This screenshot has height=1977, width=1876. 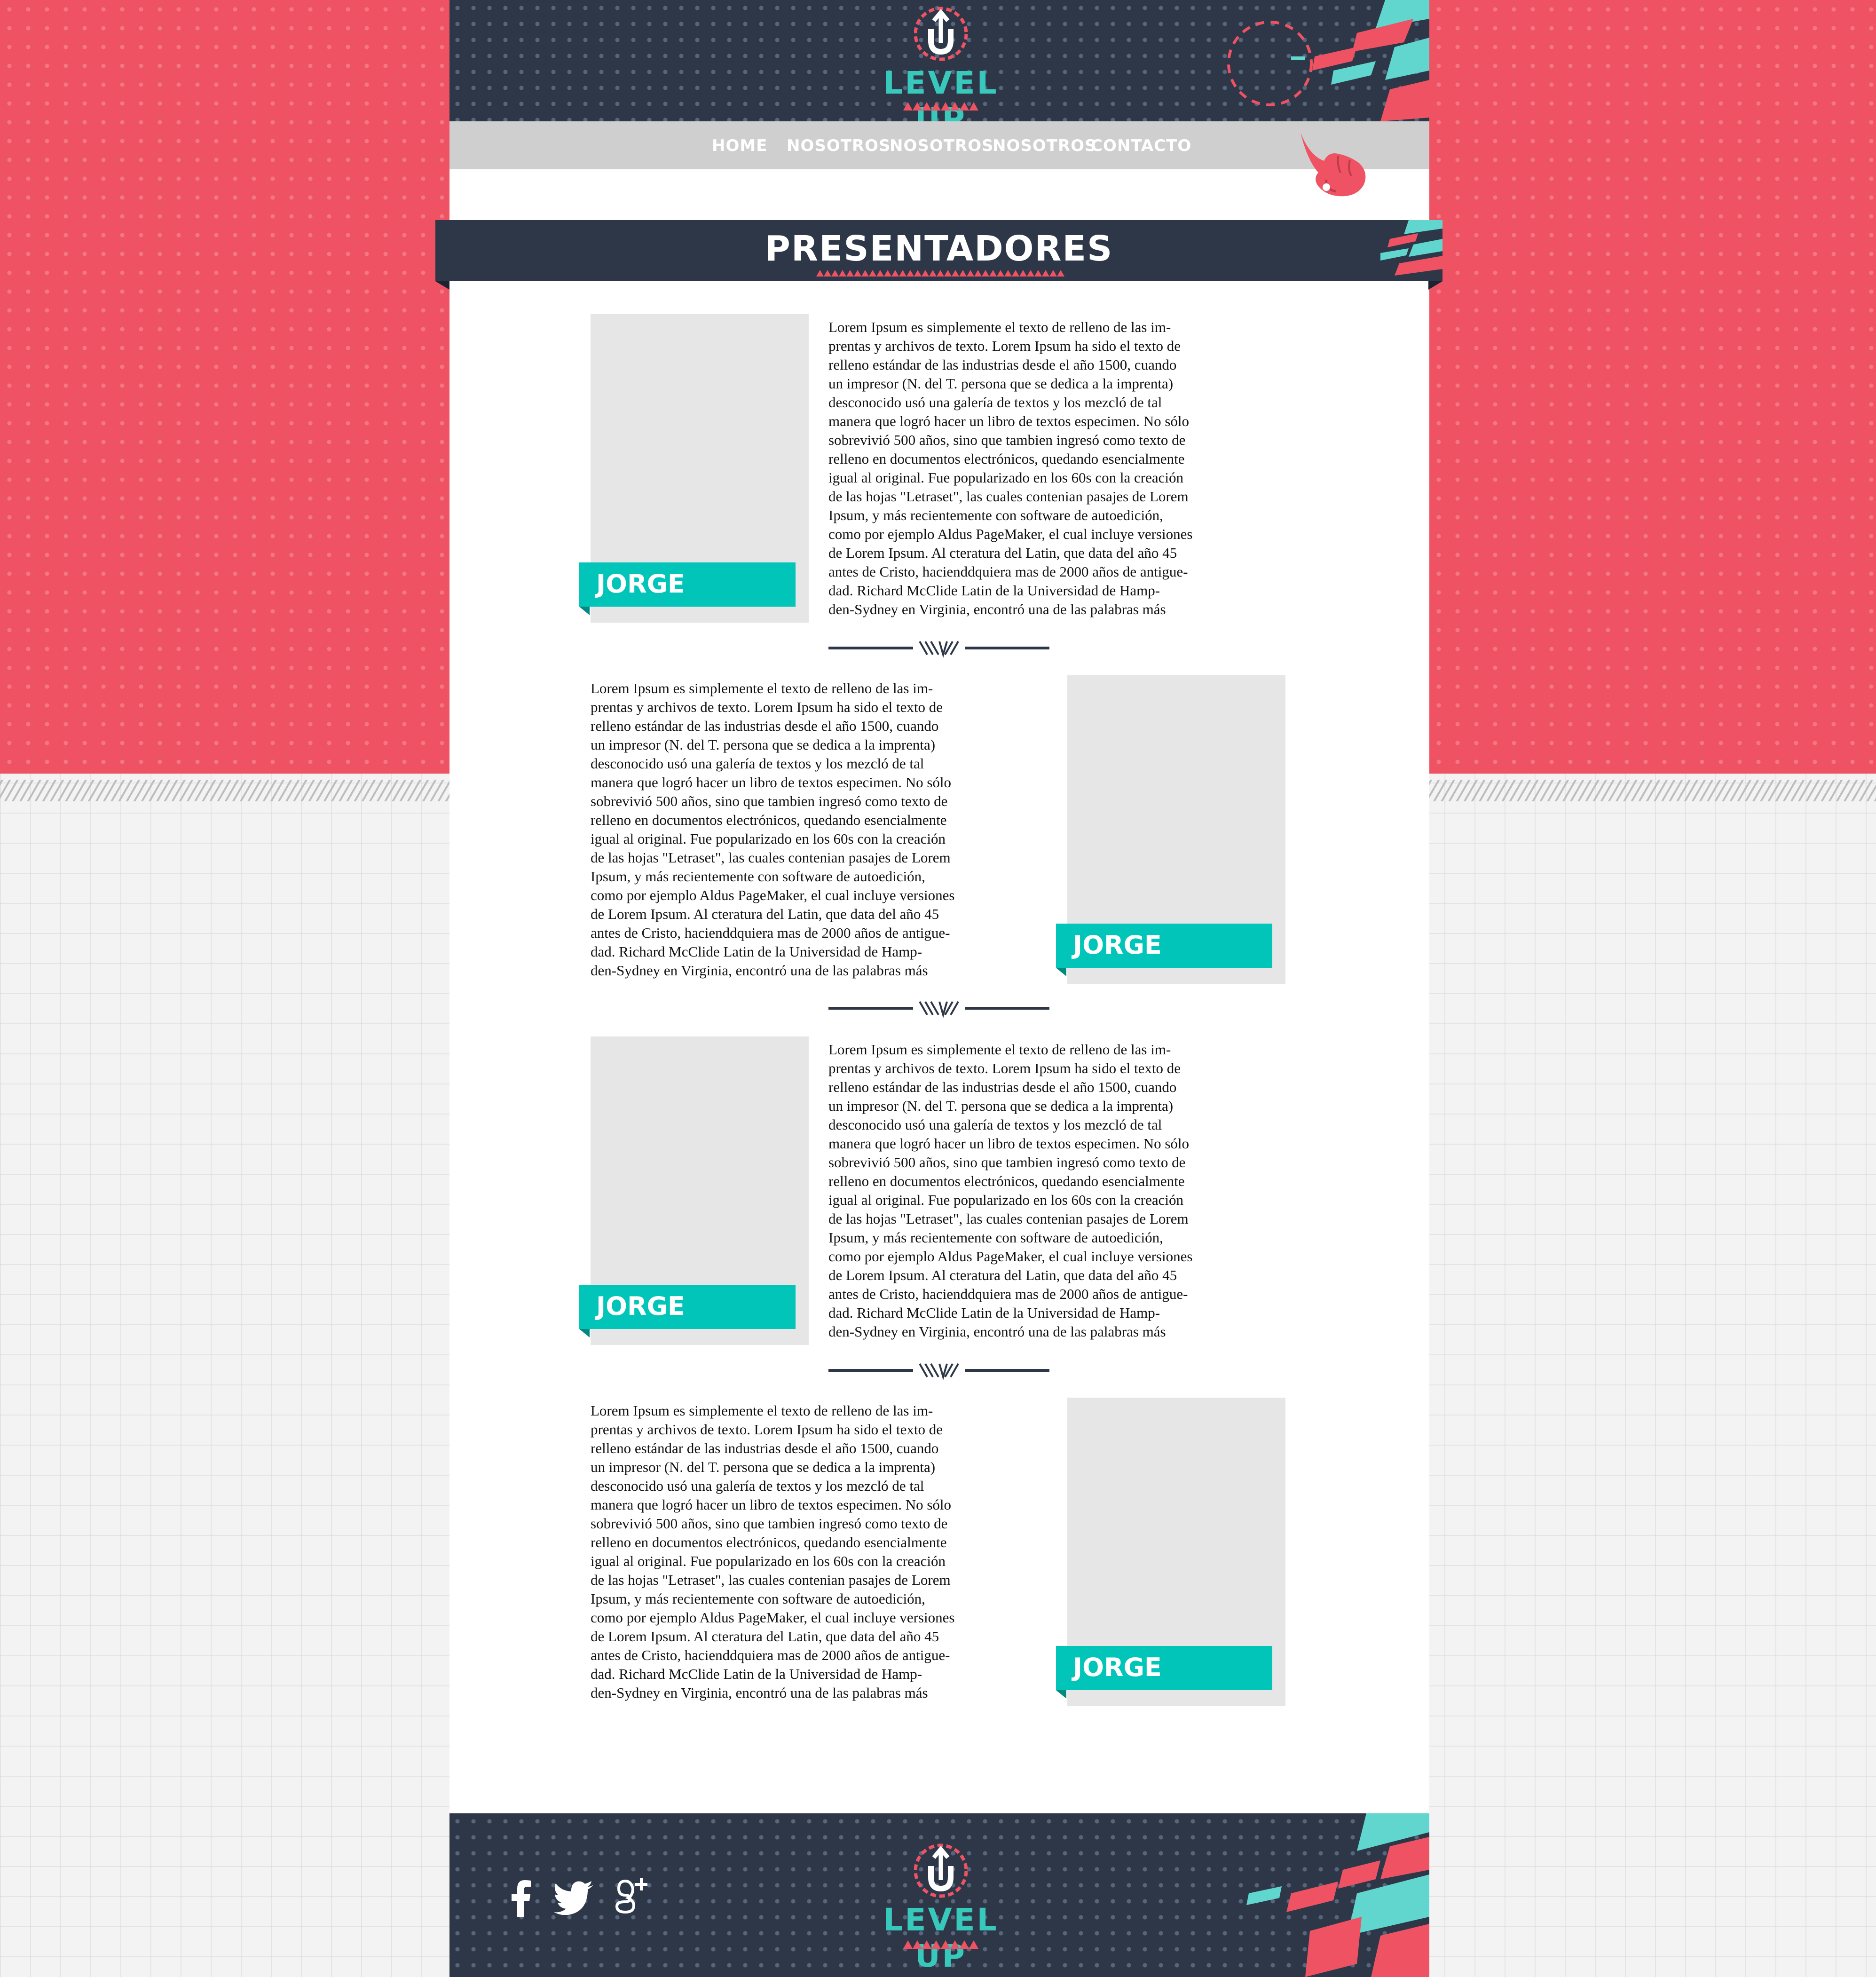 I want to click on section-title-banner: PRESENTADORES, so click(x=939, y=251).